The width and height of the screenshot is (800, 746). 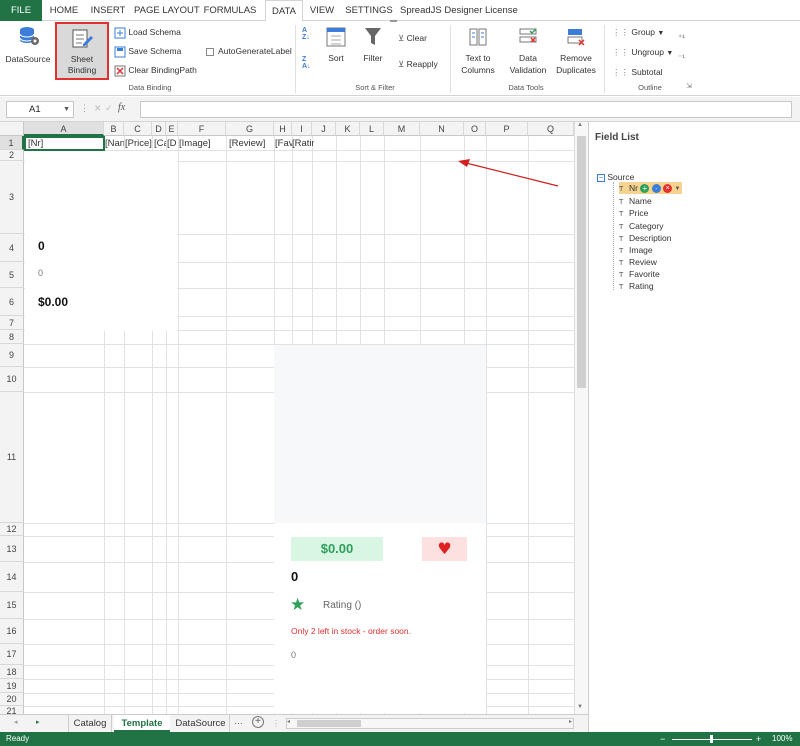 I want to click on field-item-review: T Review, so click(x=638, y=262).